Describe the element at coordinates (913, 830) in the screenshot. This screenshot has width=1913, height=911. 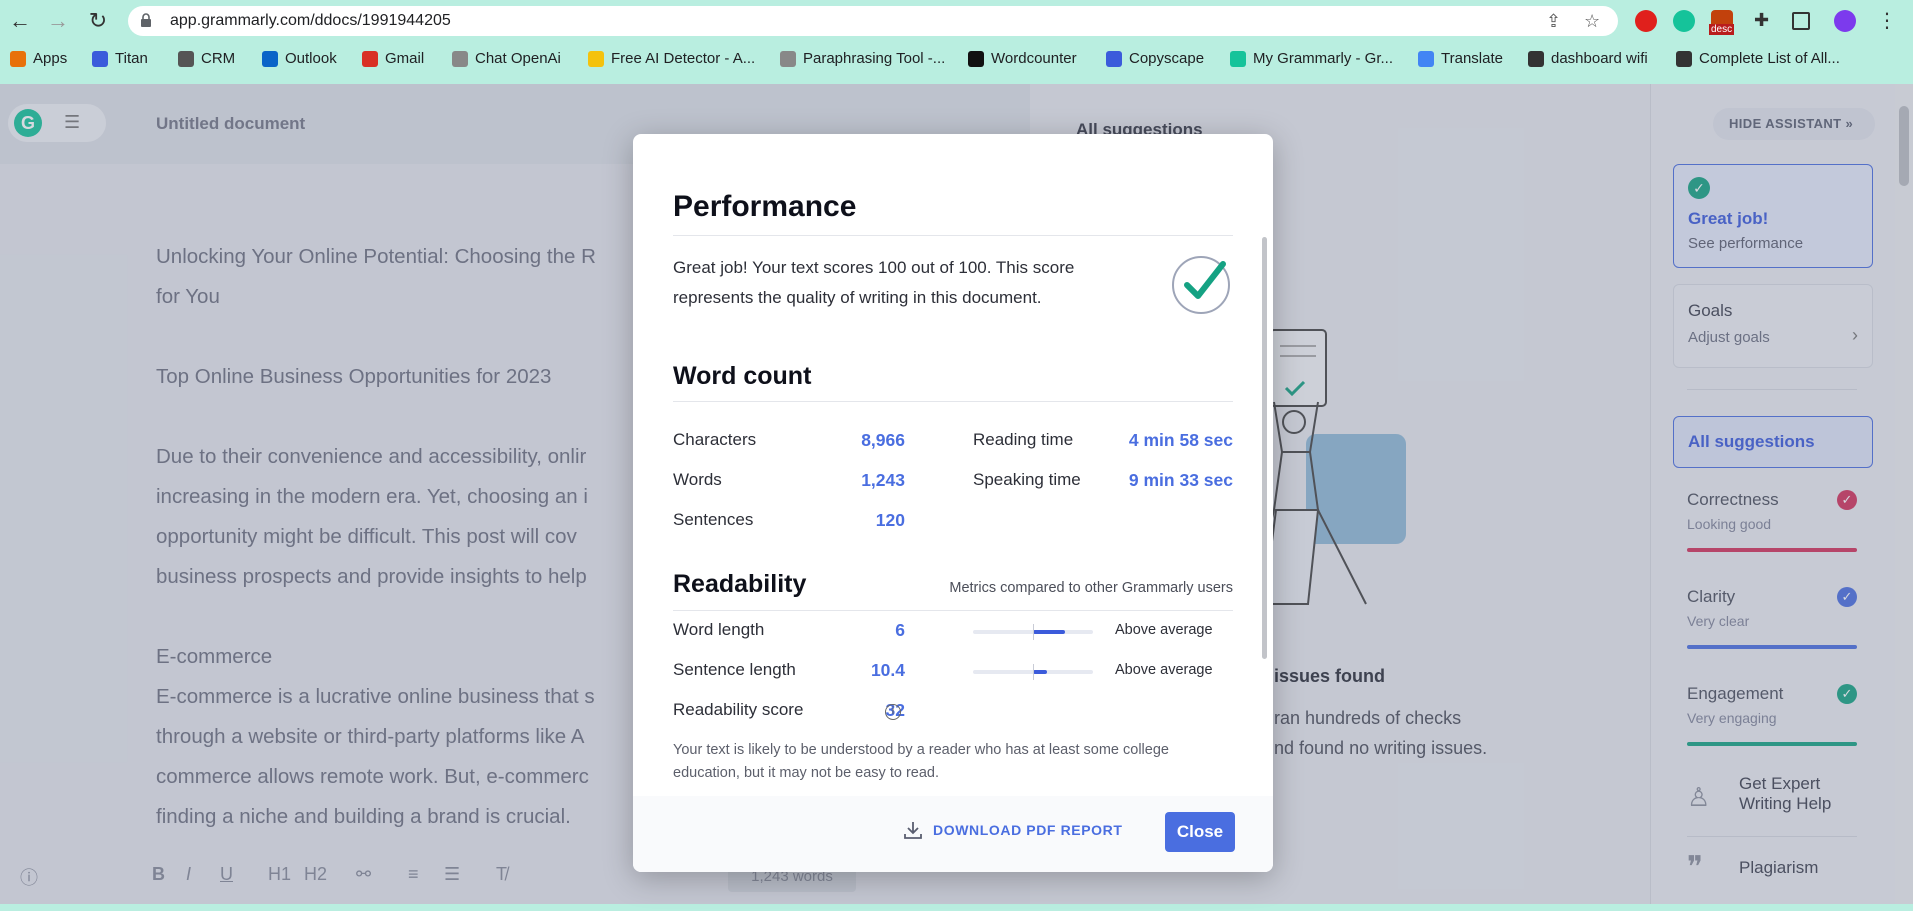
I see `download-icon` at that location.